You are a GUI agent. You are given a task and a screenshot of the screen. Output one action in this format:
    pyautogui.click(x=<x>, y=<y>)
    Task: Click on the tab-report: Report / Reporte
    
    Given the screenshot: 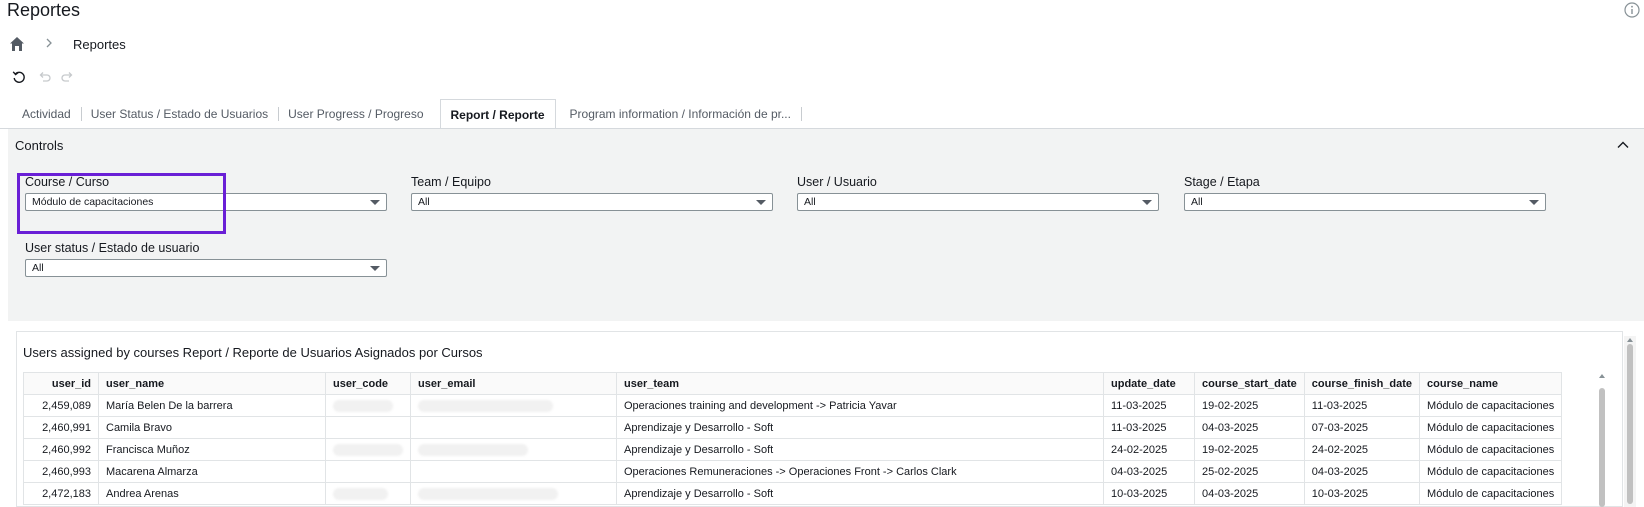 What is the action you would take?
    pyautogui.click(x=497, y=114)
    